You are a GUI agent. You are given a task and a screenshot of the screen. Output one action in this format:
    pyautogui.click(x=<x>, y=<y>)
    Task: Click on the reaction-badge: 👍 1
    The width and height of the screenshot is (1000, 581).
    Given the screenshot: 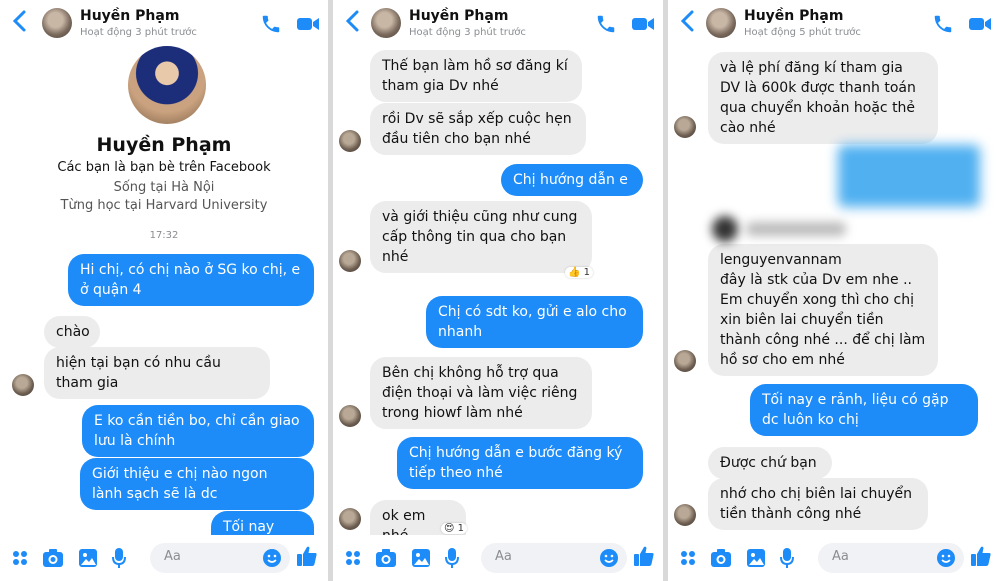 What is the action you would take?
    pyautogui.click(x=579, y=272)
    